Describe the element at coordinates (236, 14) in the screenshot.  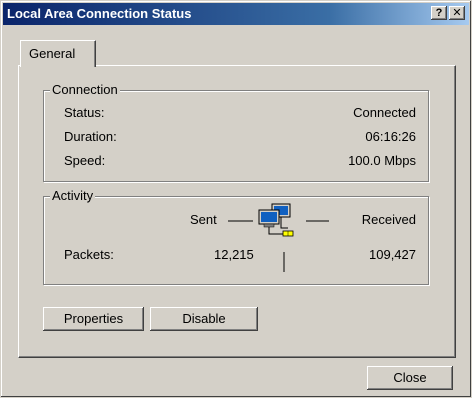
I see `title-bar: Local Area Connection Status ? ✕` at that location.